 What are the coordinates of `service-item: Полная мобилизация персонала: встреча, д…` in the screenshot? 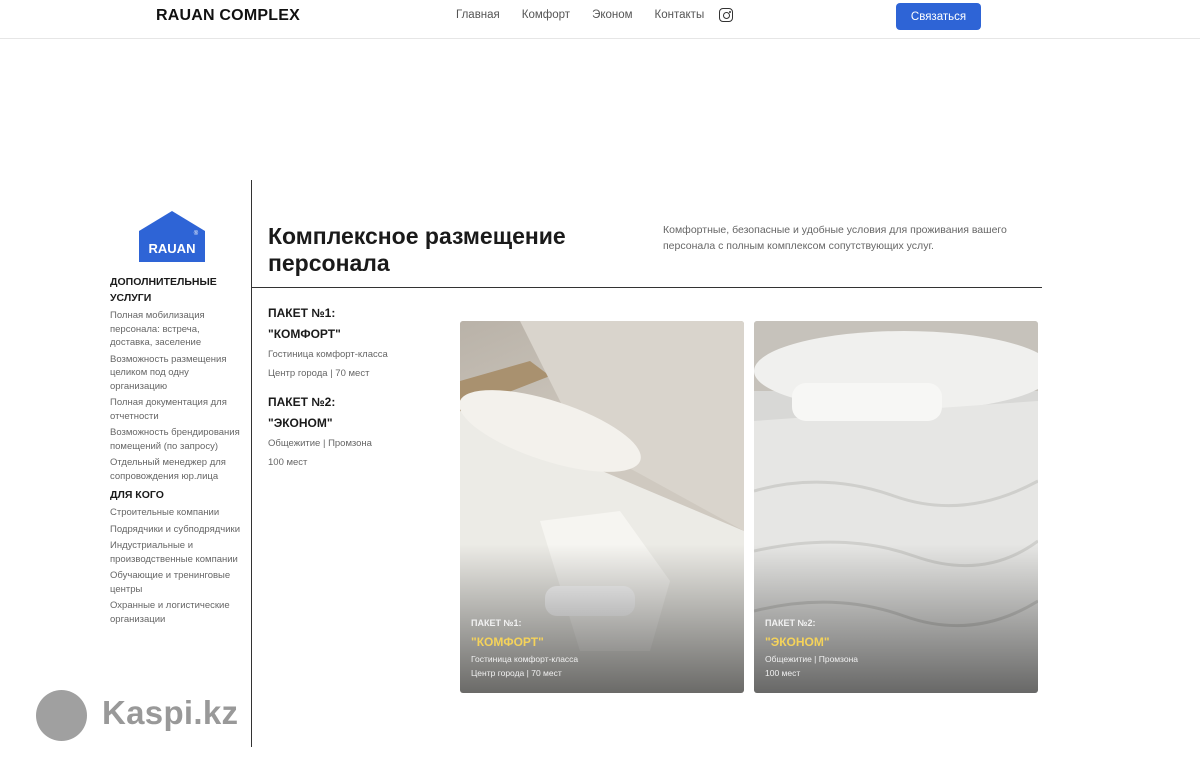 It's located at (157, 329).